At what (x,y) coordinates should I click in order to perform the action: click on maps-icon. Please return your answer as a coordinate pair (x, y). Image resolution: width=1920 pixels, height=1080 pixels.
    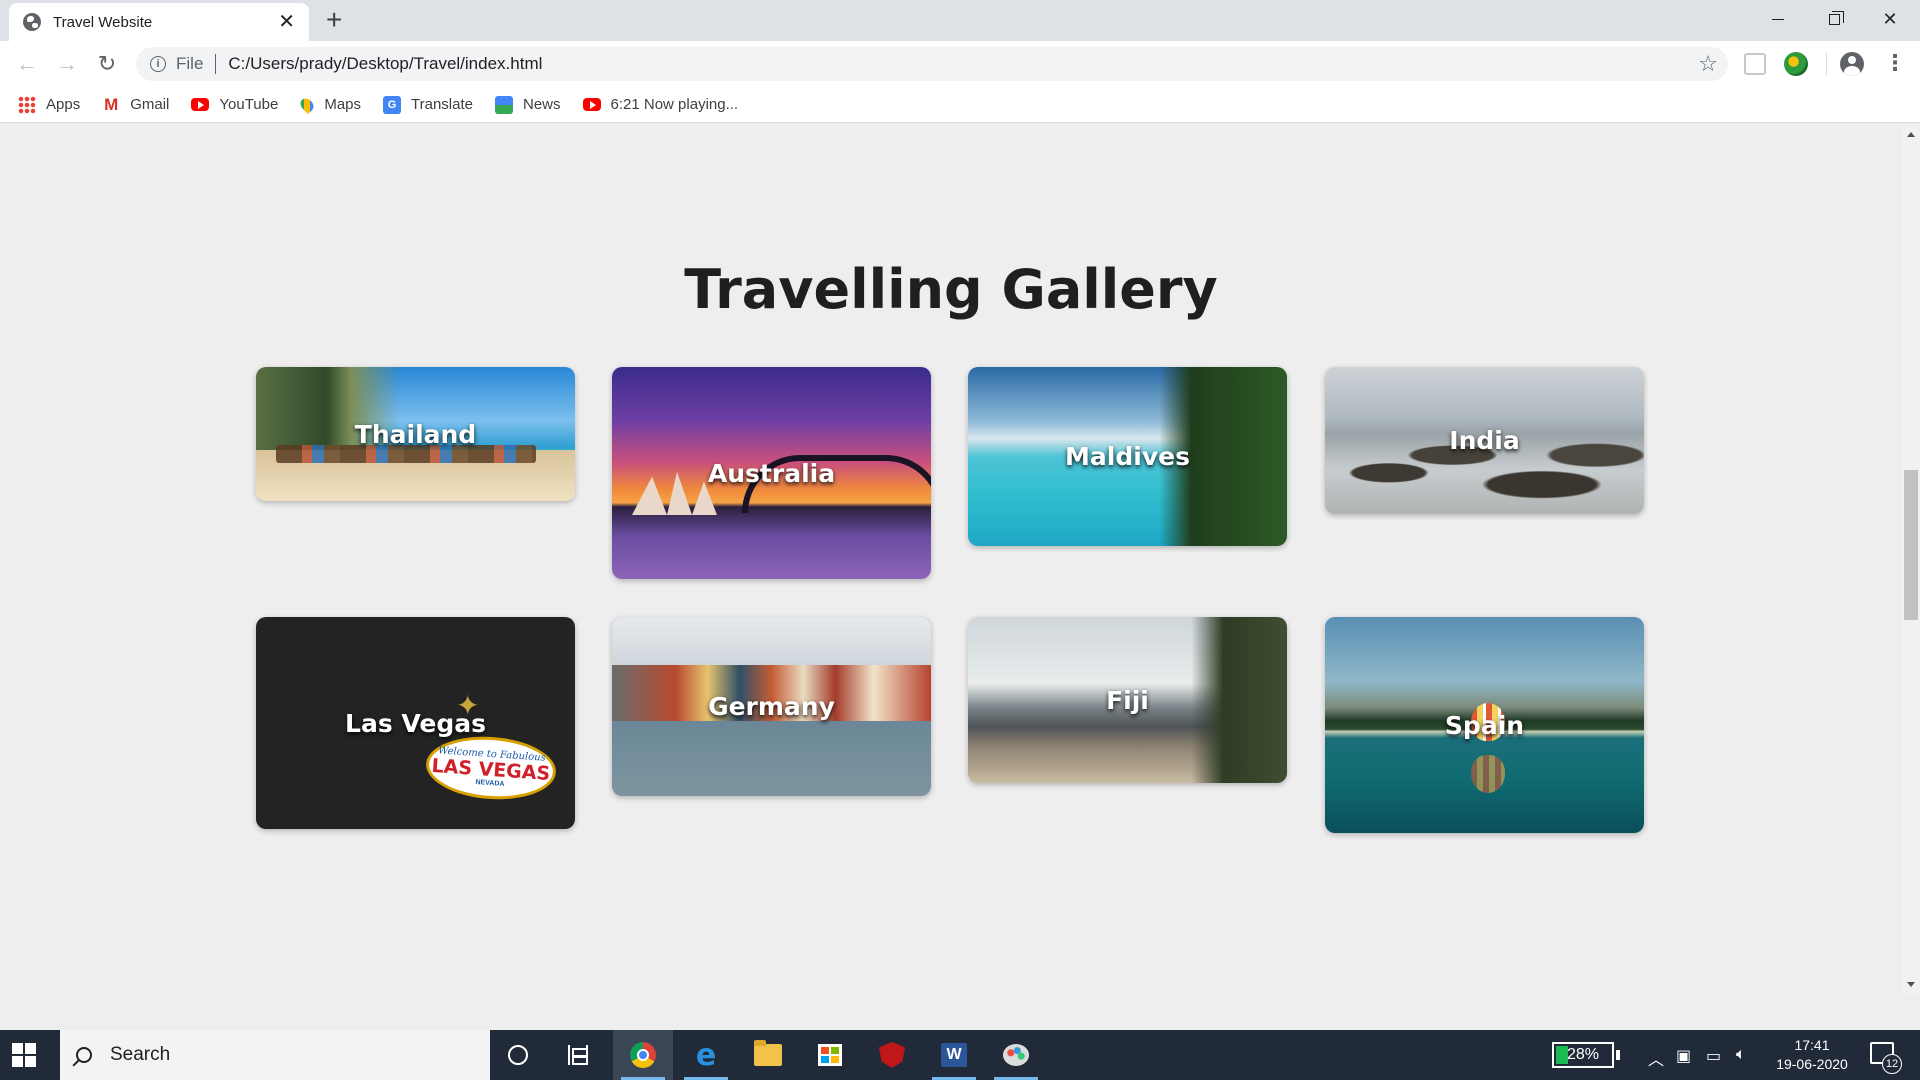
    Looking at the image, I should click on (307, 104).